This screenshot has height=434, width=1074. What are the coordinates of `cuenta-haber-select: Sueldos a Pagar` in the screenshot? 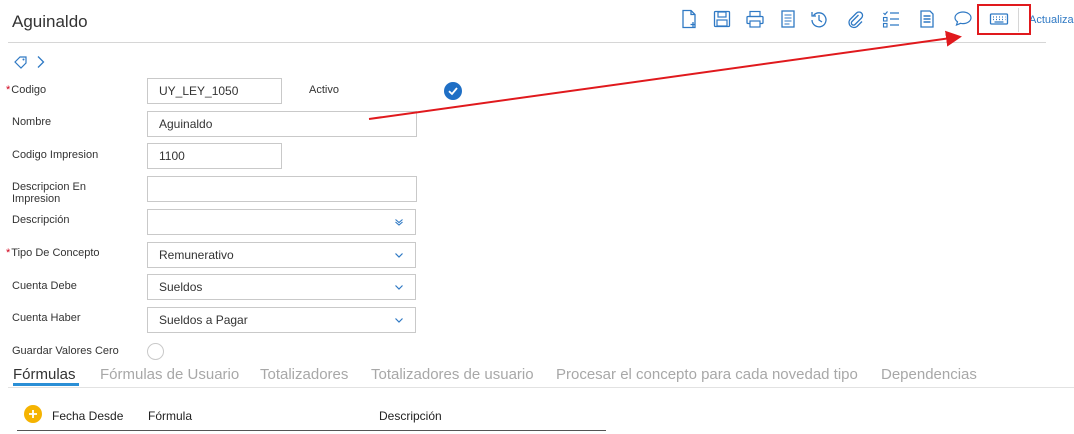 It's located at (281, 320).